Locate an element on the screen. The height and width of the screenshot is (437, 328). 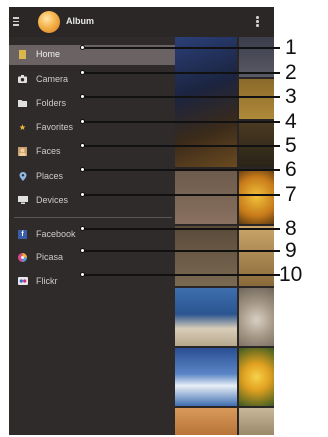
callout-number: 7 is located at coordinates (291, 194).